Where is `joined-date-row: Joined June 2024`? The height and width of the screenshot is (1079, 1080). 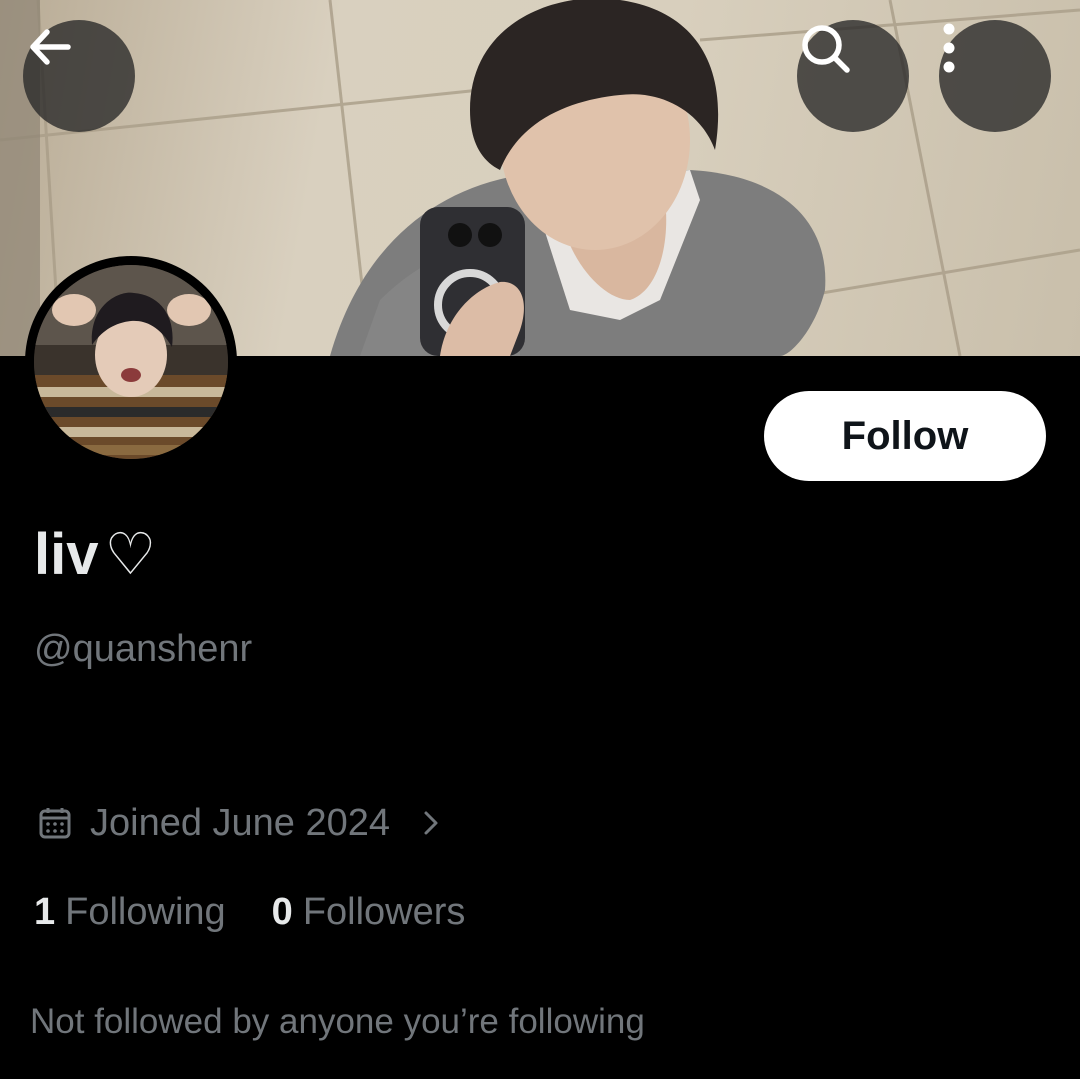 joined-date-row: Joined June 2024 is located at coordinates (241, 823).